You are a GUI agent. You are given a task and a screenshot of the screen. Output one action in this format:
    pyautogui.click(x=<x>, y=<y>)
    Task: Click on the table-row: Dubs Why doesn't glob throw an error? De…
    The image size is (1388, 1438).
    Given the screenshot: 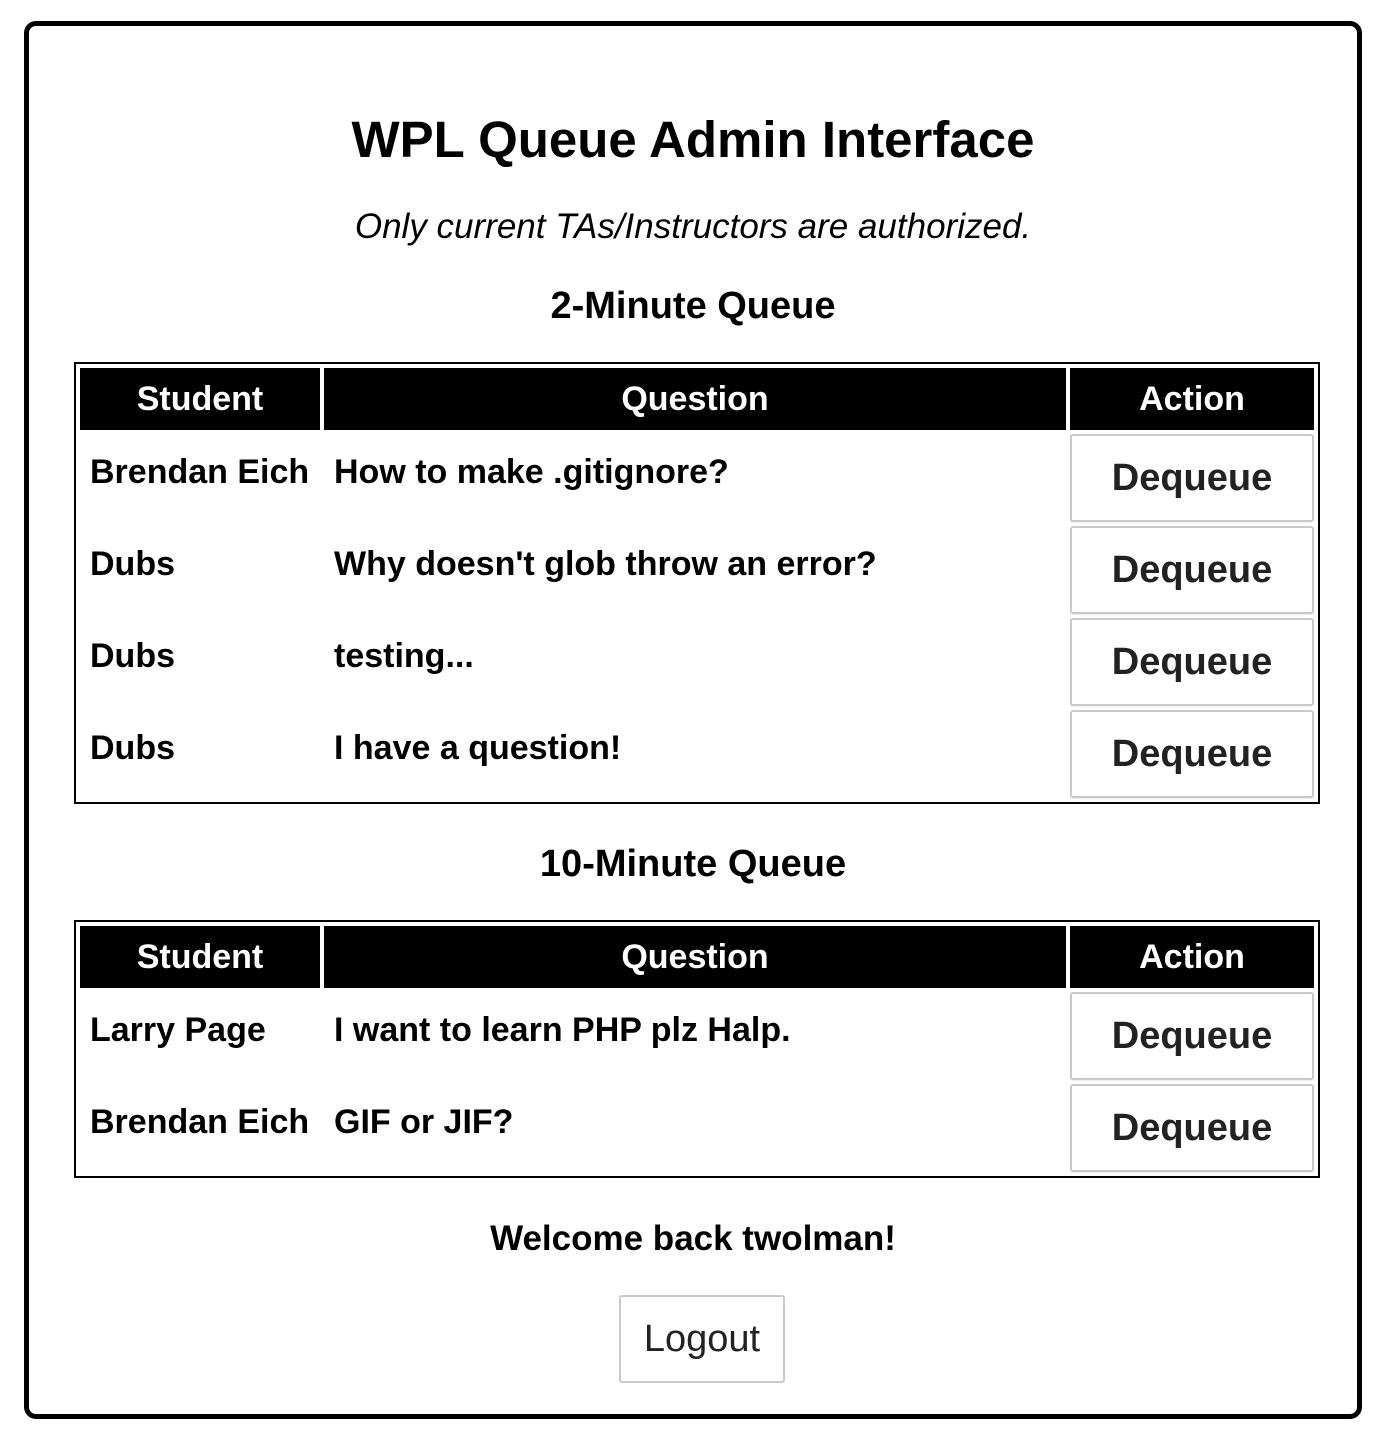 What is the action you would take?
    pyautogui.click(x=697, y=570)
    